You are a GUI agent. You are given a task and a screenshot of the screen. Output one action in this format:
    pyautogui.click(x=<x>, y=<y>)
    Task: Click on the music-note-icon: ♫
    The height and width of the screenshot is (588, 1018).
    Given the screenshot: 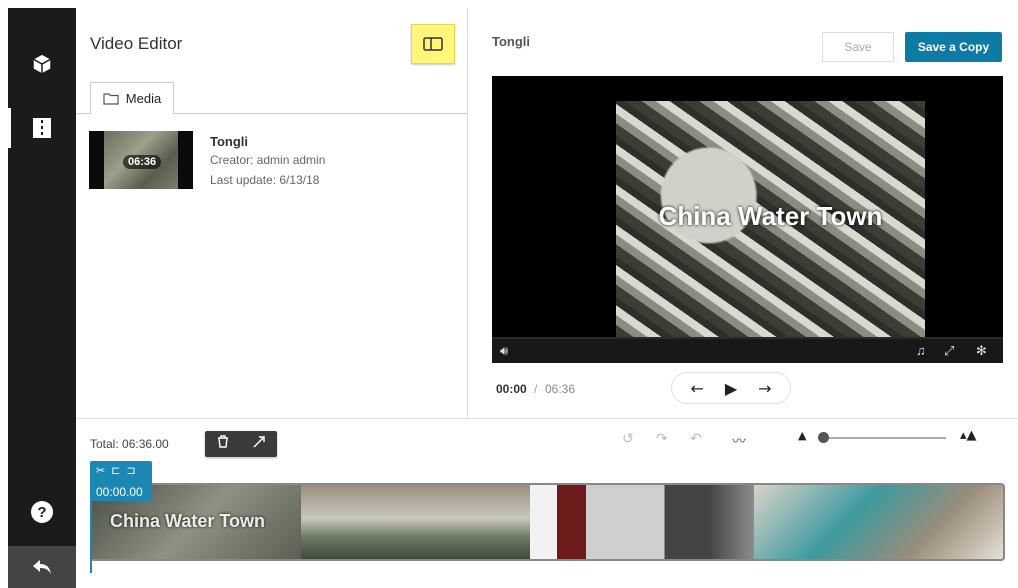 What is the action you would take?
    pyautogui.click(x=921, y=350)
    